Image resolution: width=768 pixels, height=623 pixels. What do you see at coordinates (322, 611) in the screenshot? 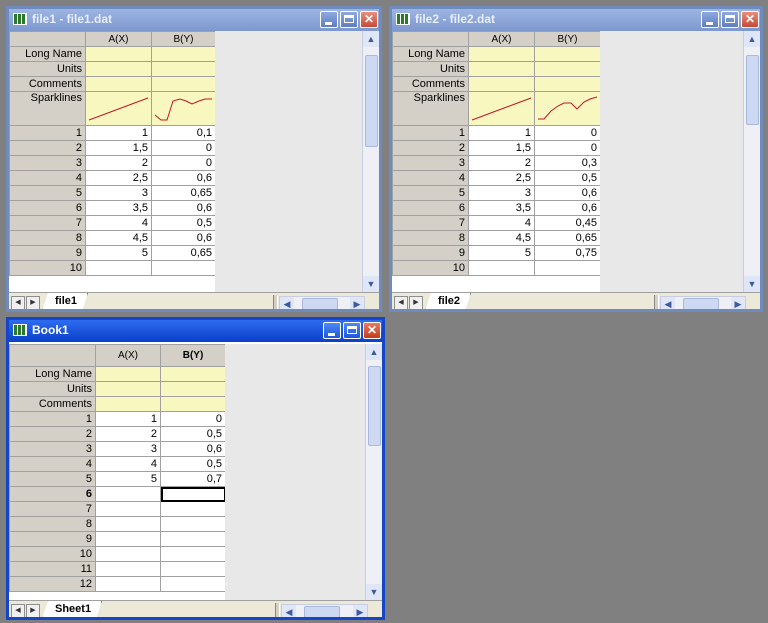
I see `horizontal-scrollbar-thumb` at bounding box center [322, 611].